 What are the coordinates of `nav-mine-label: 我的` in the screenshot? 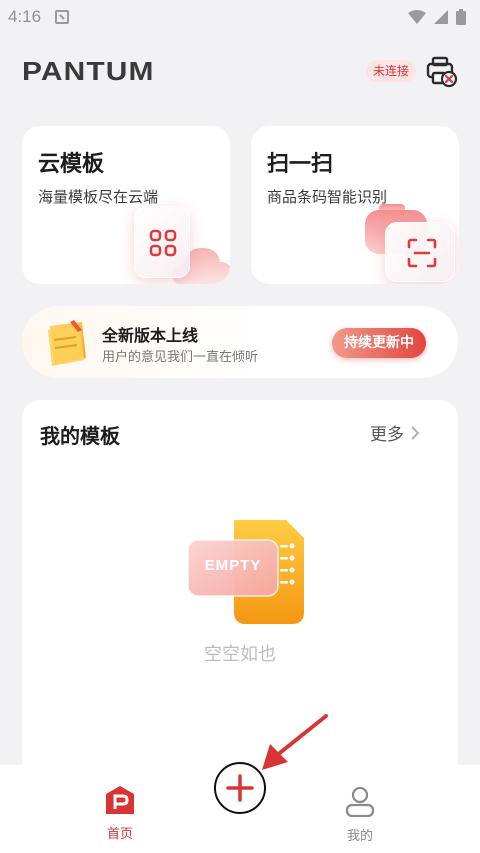 It's located at (359, 836).